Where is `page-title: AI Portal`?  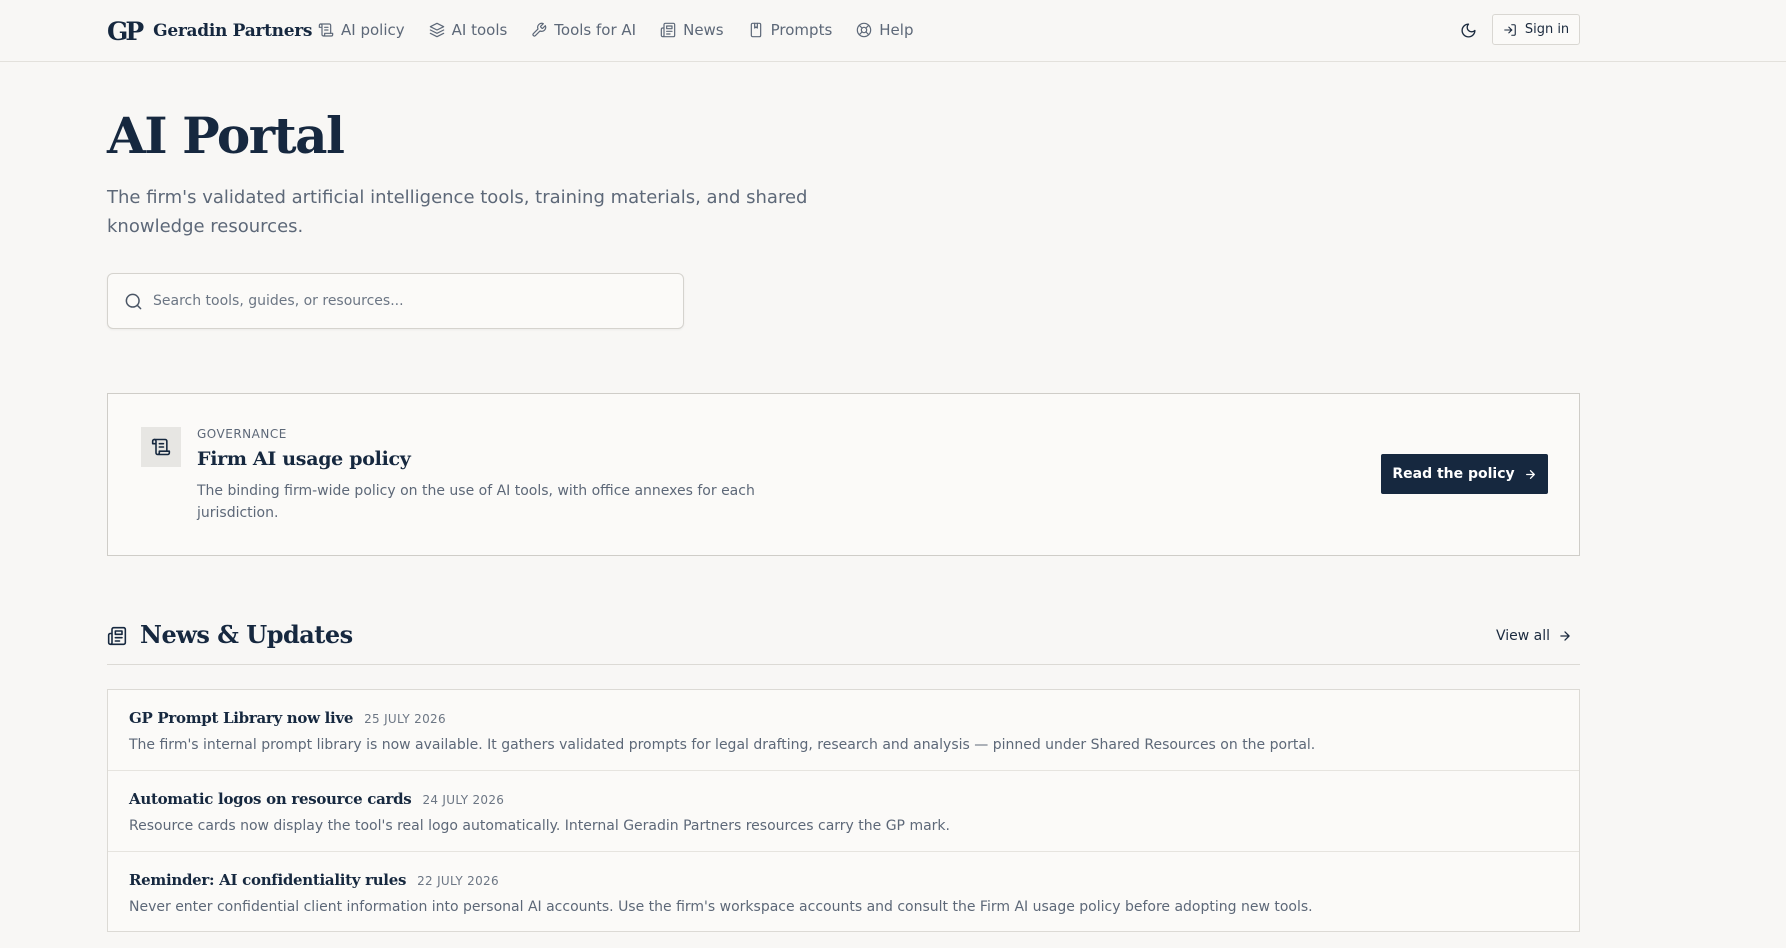
page-title: AI Portal is located at coordinates (226, 135).